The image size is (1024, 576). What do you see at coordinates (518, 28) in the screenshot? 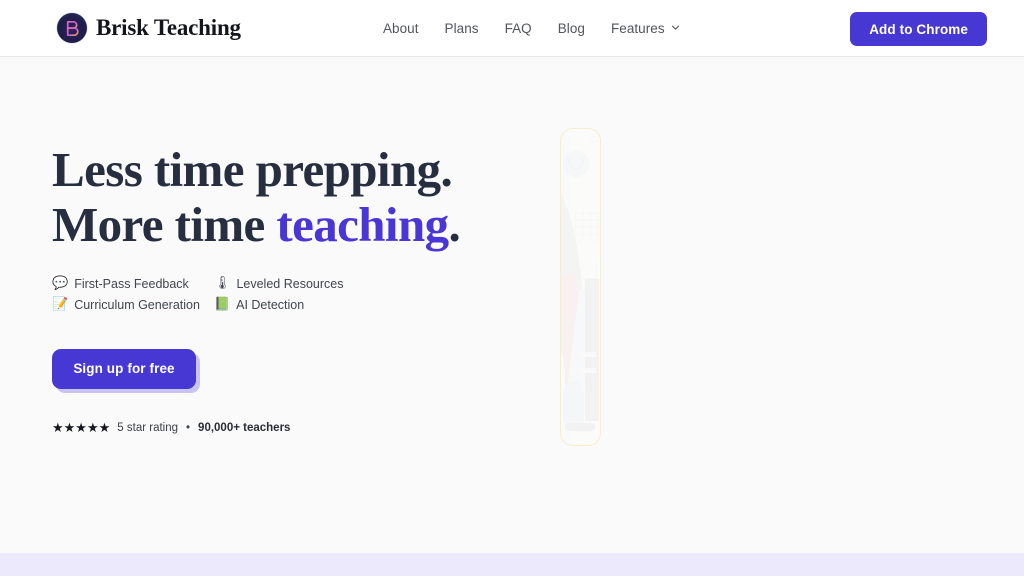
I see `nav-item-faq: FAQ` at bounding box center [518, 28].